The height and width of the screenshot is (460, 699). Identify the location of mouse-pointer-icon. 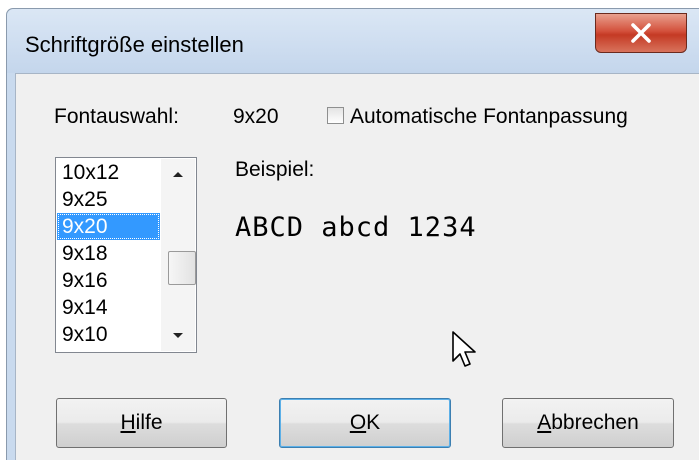
(464, 349).